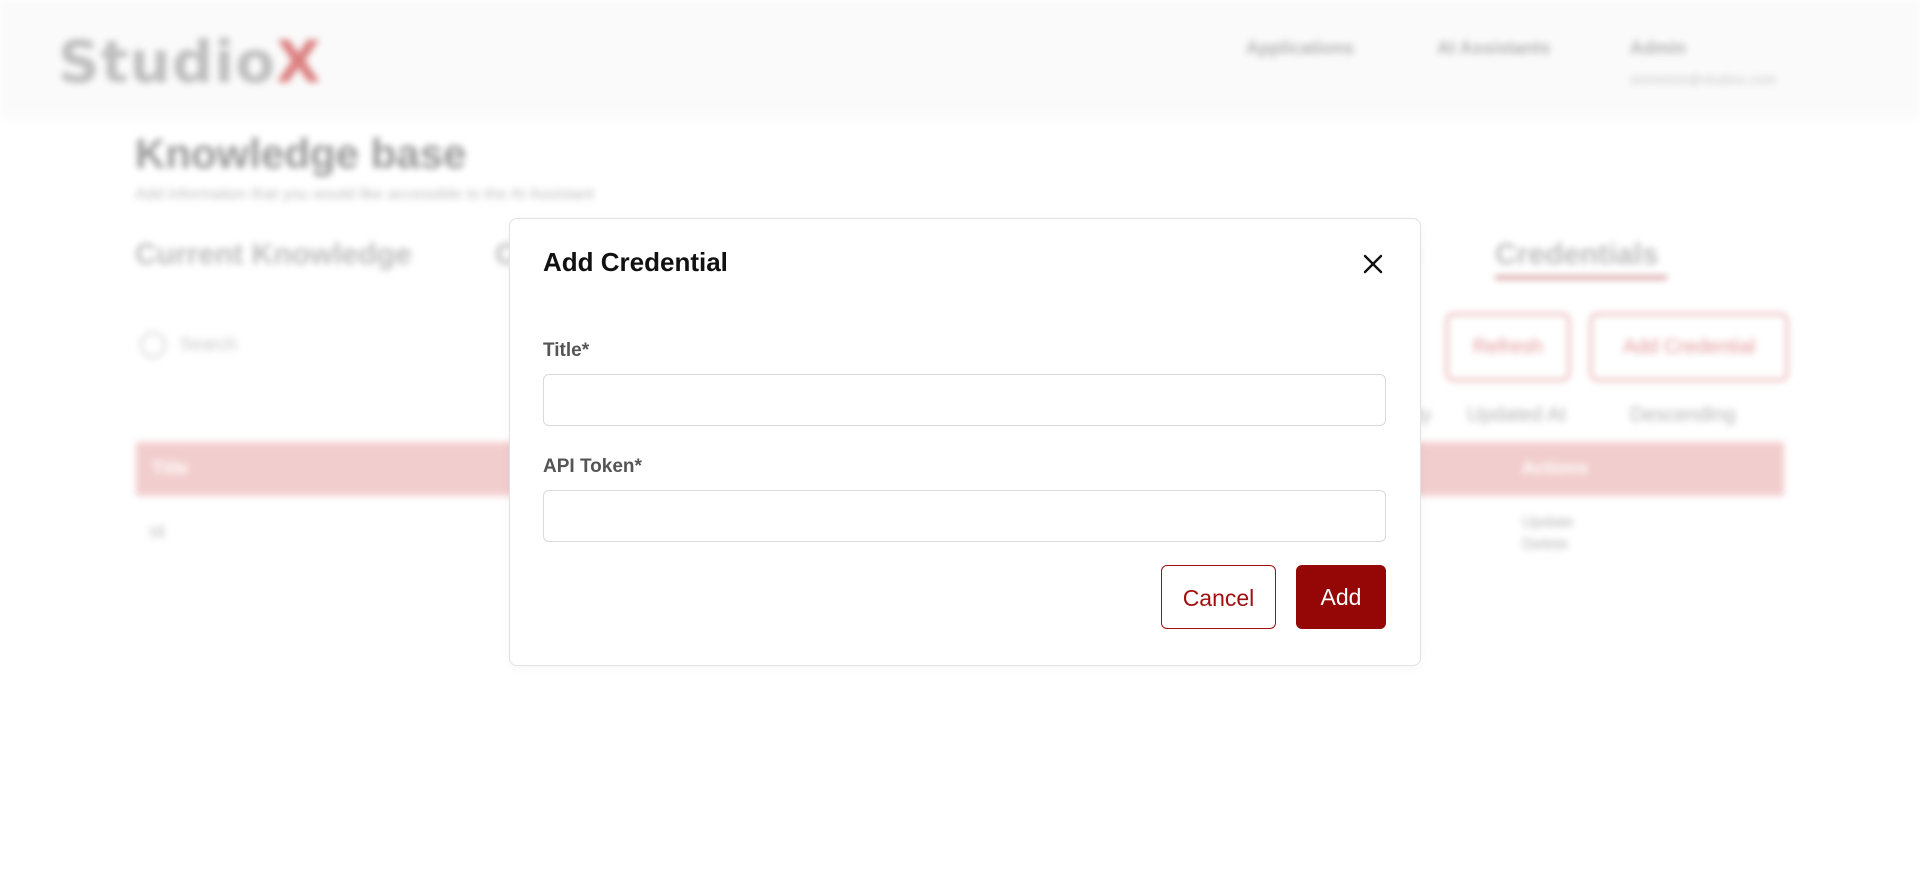 The image size is (1920, 878). Describe the element at coordinates (153, 345) in the screenshot. I see `search-icon` at that location.